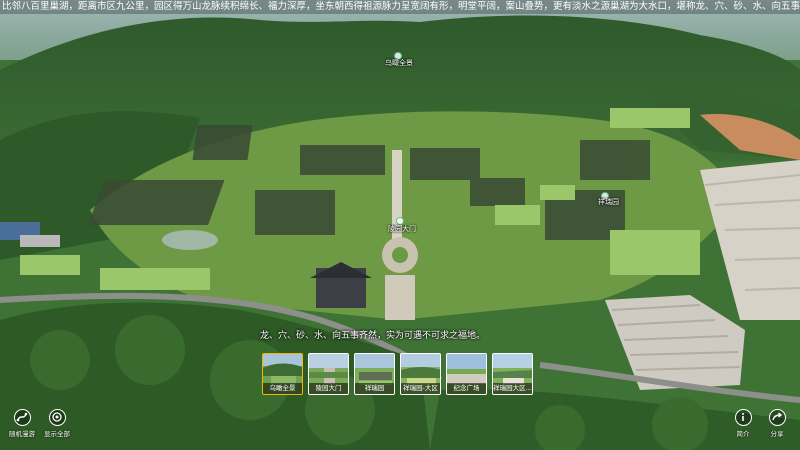 The image size is (800, 450). Describe the element at coordinates (22, 417) in the screenshot. I see `route-icon` at that location.